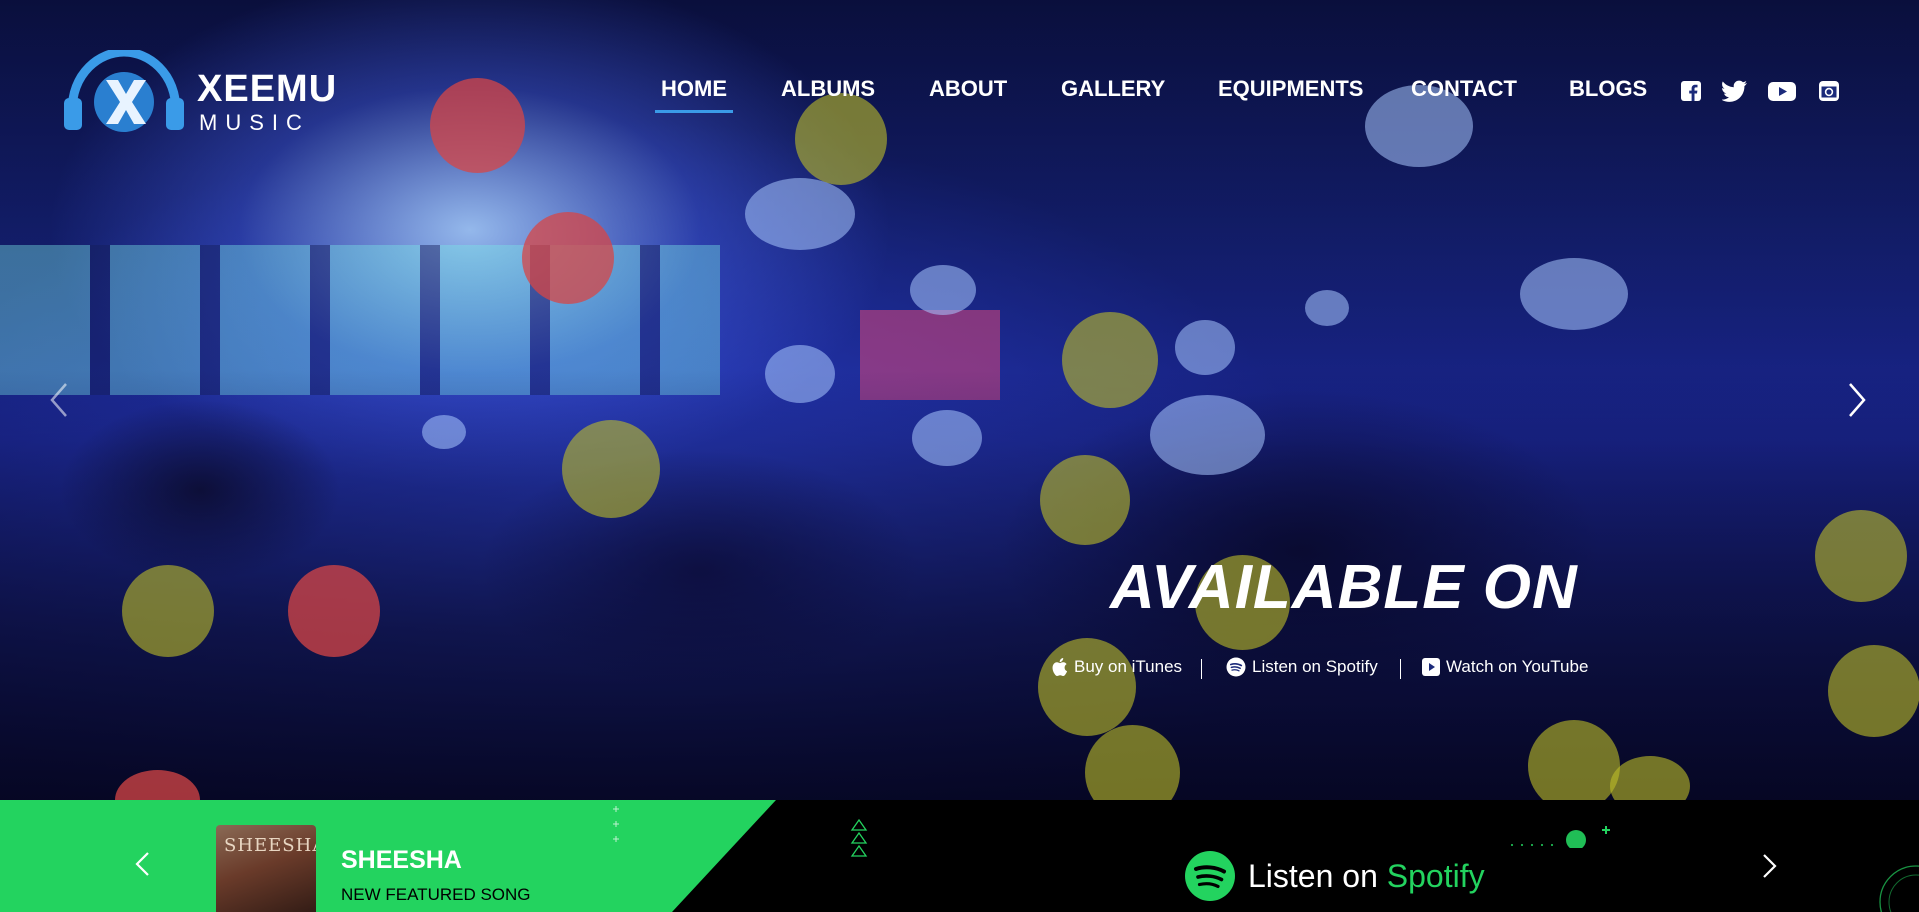 The image size is (1919, 912). I want to click on spotify-logo-icon, so click(1210, 876).